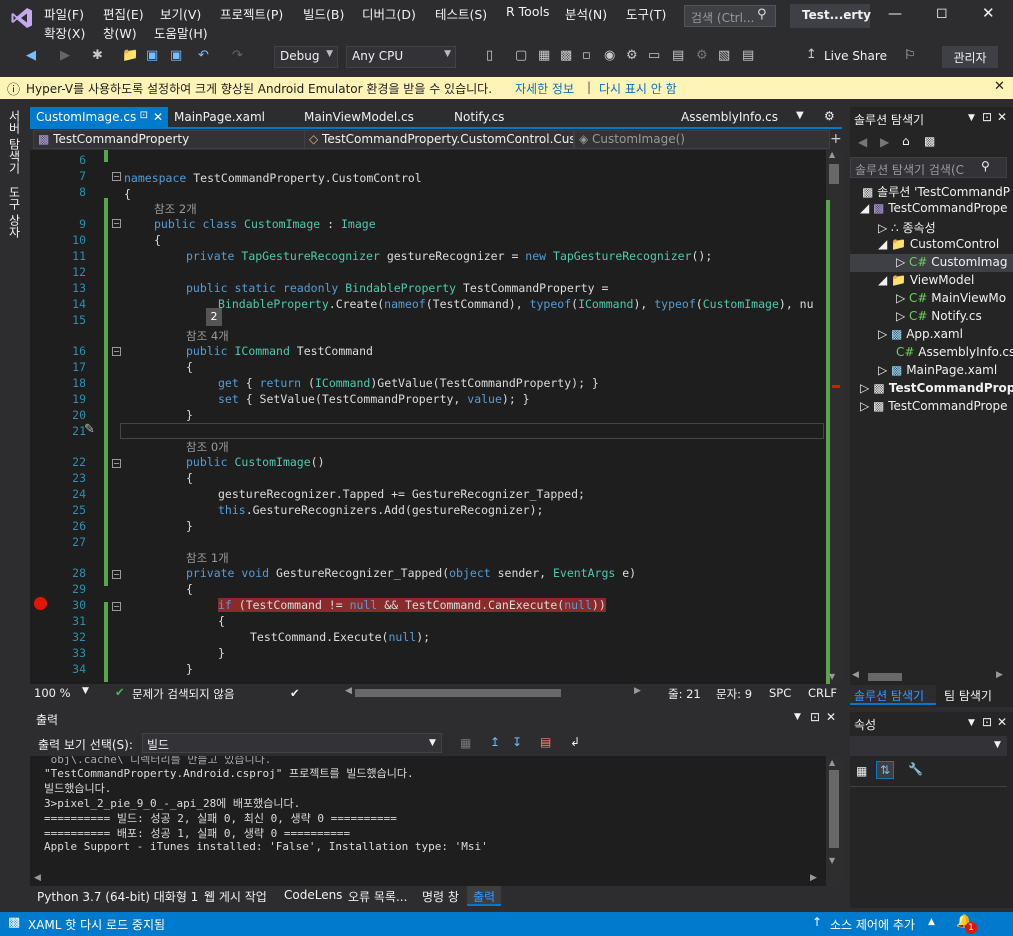  What do you see at coordinates (678, 55) in the screenshot?
I see `layout-icon: ▤` at bounding box center [678, 55].